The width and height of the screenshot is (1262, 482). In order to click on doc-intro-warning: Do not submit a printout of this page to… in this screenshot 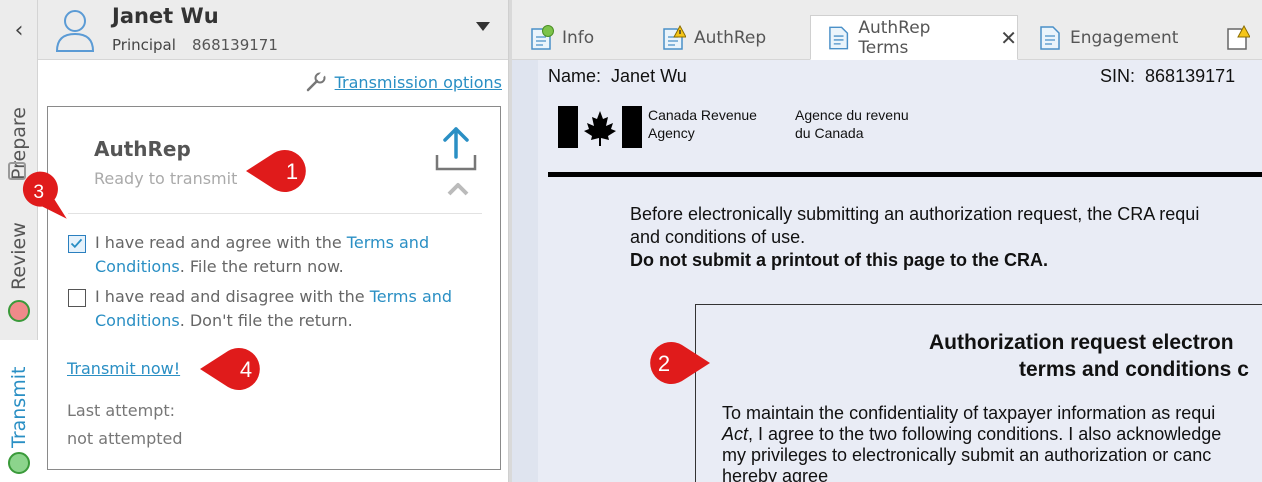, I will do `click(839, 260)`.